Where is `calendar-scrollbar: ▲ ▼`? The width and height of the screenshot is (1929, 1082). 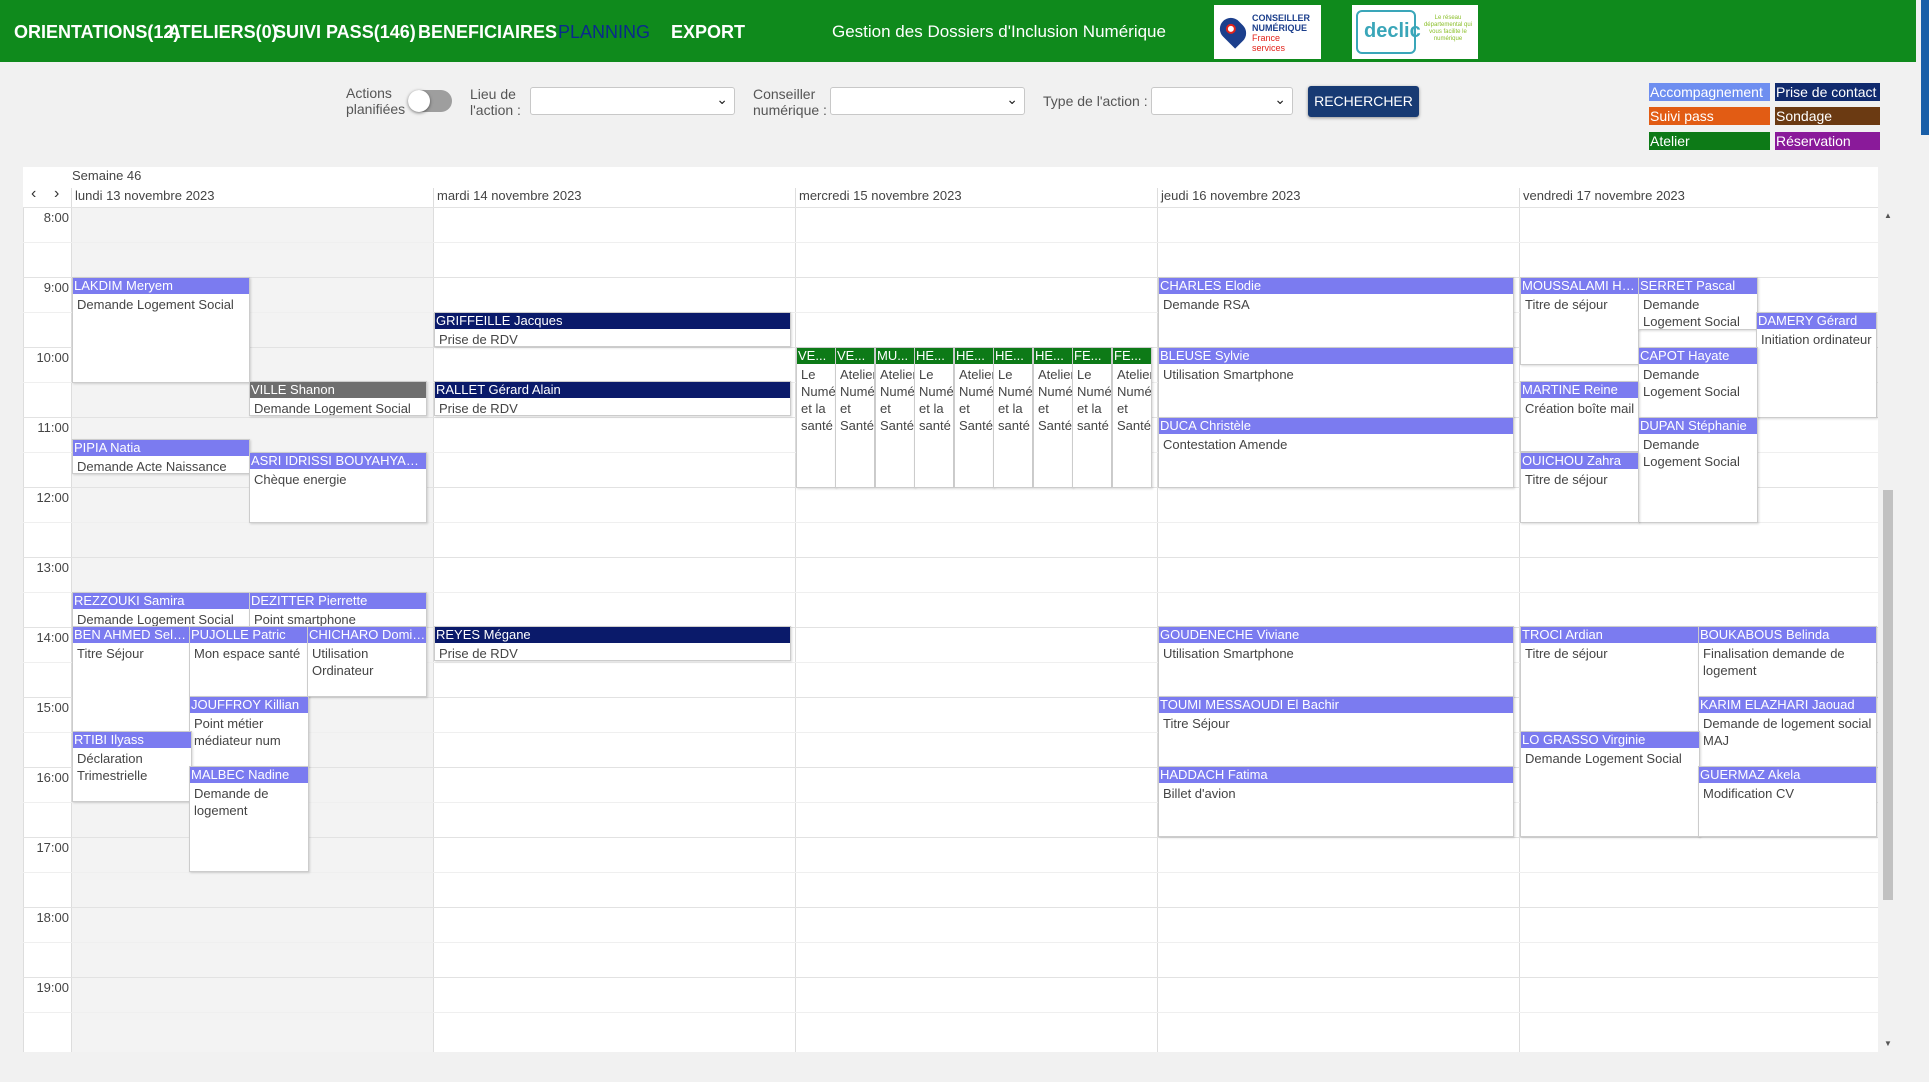
calendar-scrollbar: ▲ ▼ is located at coordinates (1888, 629).